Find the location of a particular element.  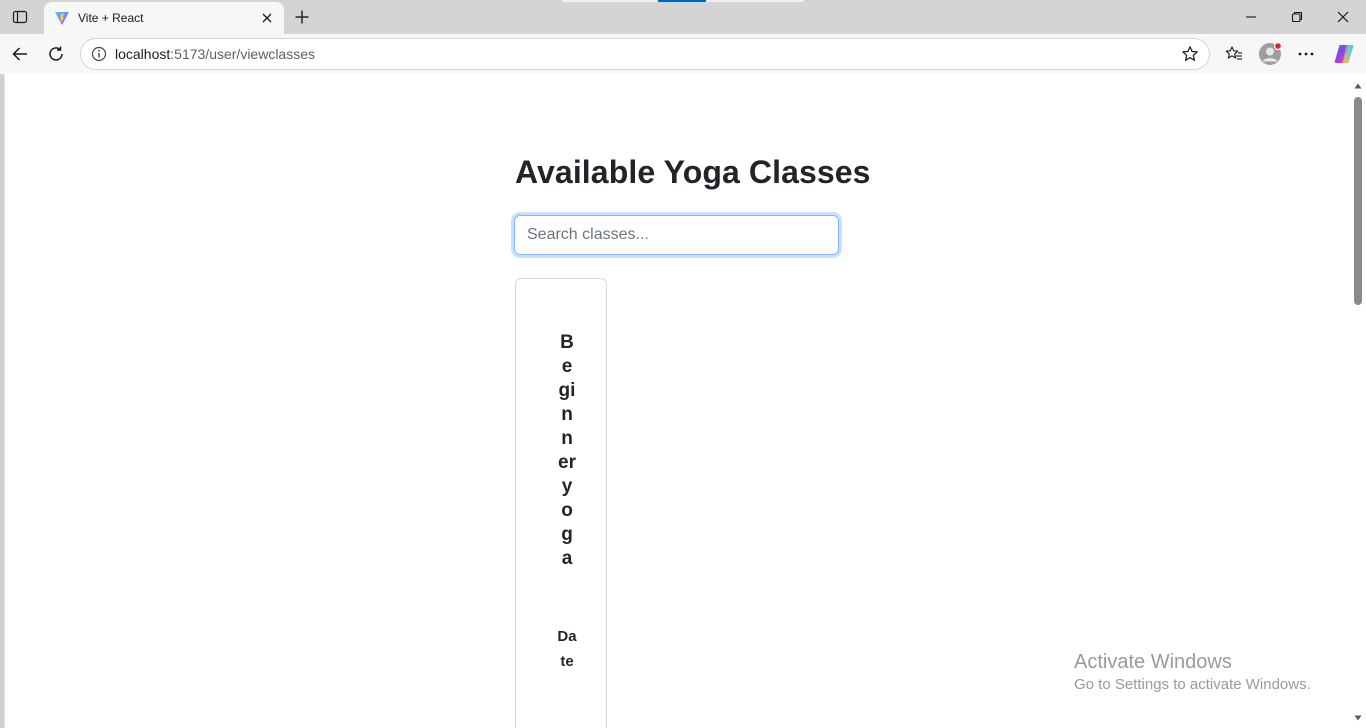

tab-title: Vite + React is located at coordinates (111, 18).